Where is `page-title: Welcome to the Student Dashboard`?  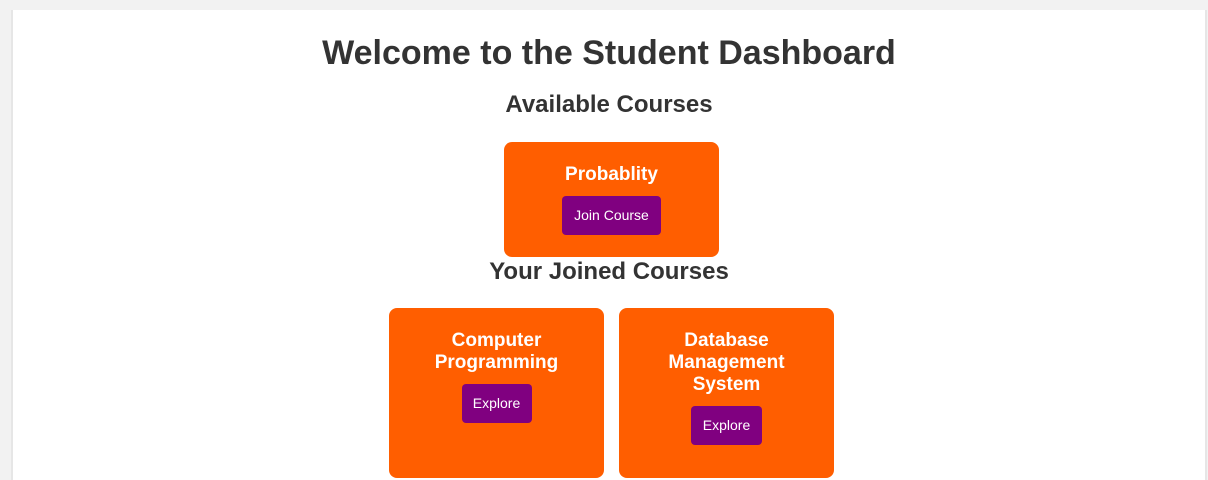 page-title: Welcome to the Student Dashboard is located at coordinates (609, 53).